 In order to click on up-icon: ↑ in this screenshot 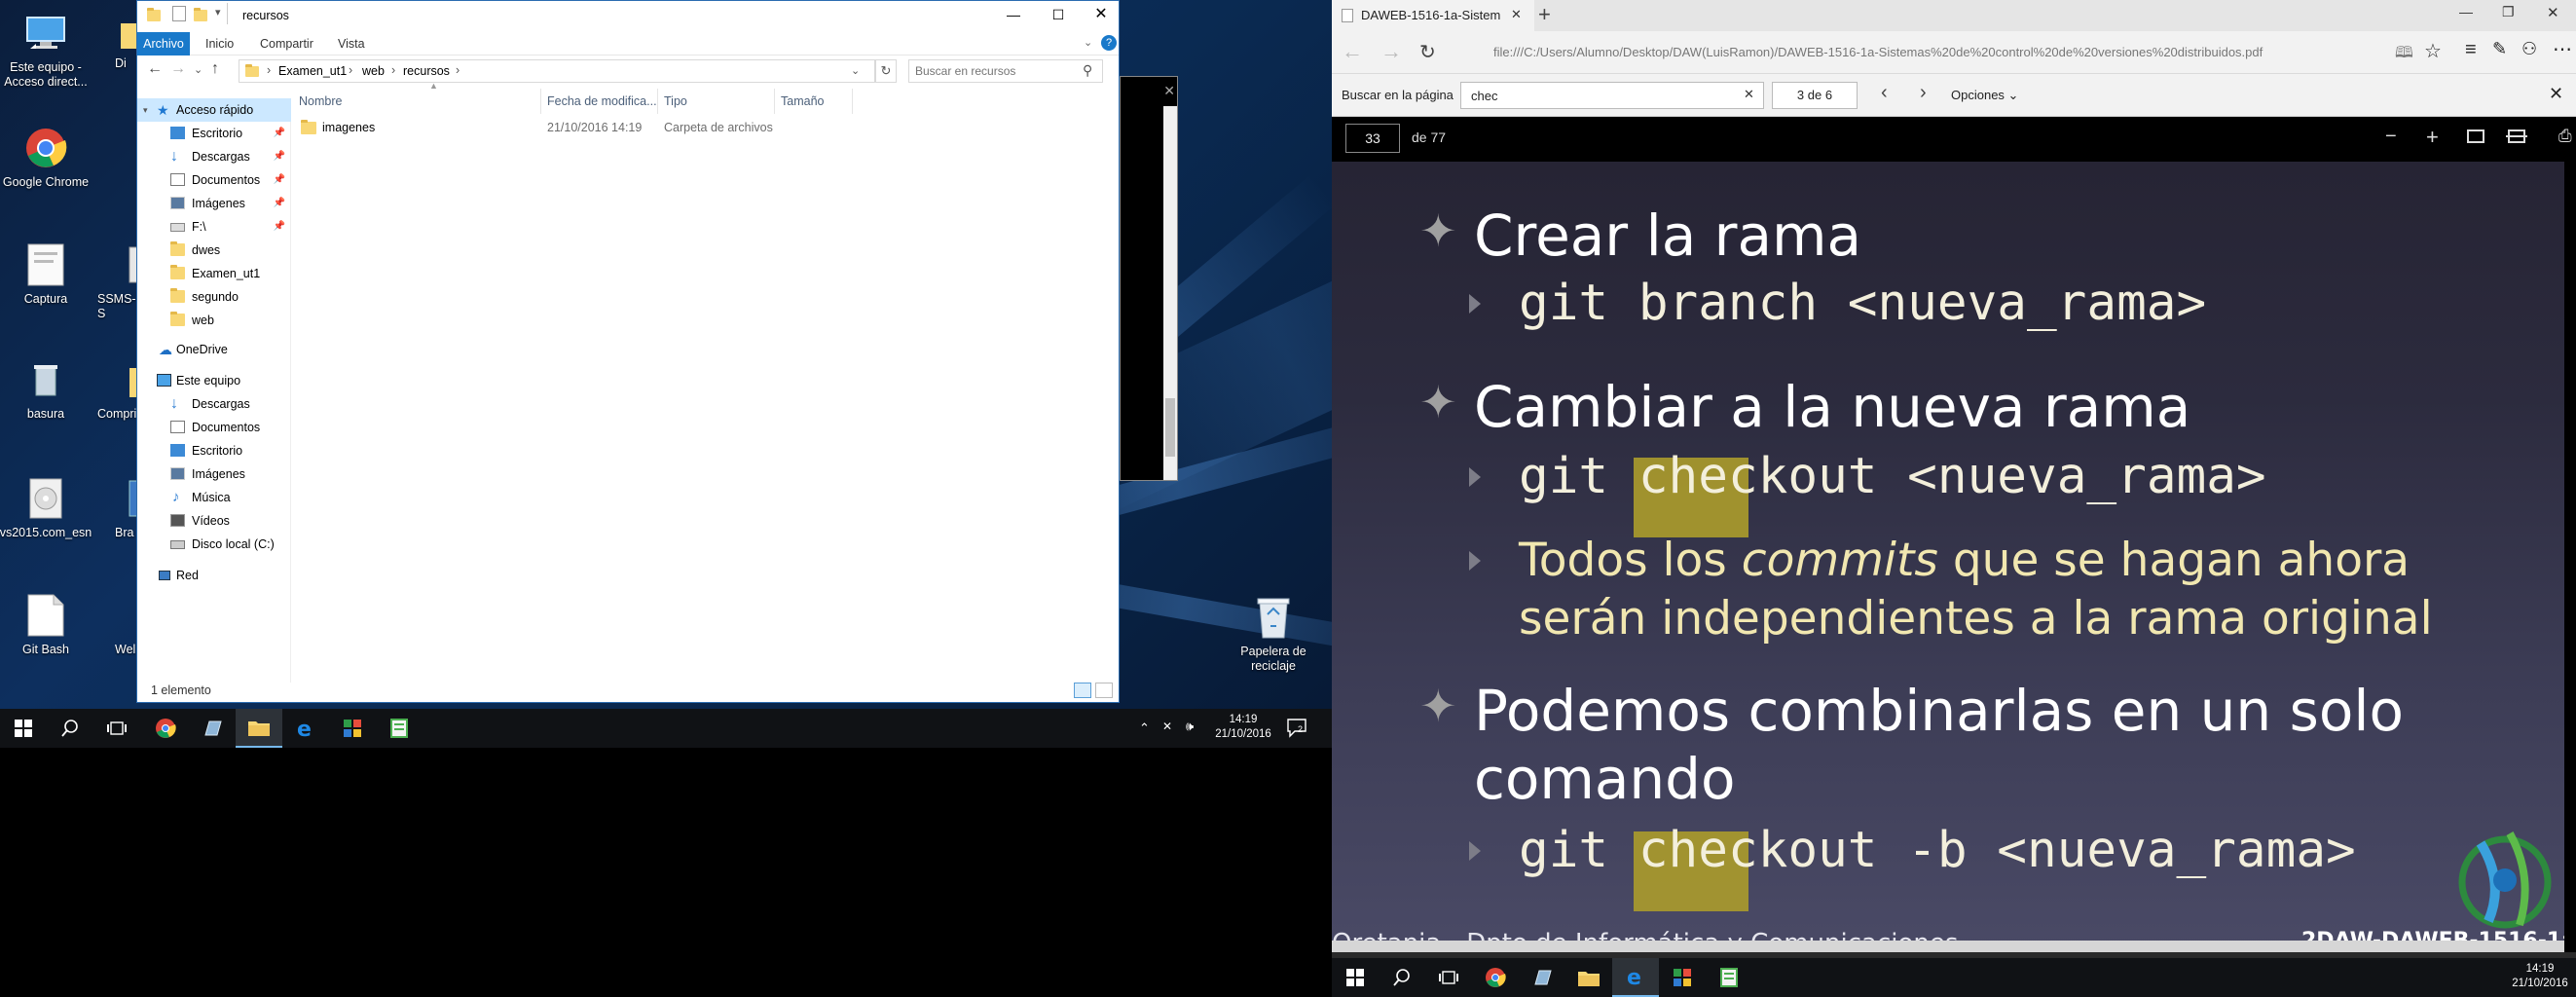, I will do `click(215, 69)`.